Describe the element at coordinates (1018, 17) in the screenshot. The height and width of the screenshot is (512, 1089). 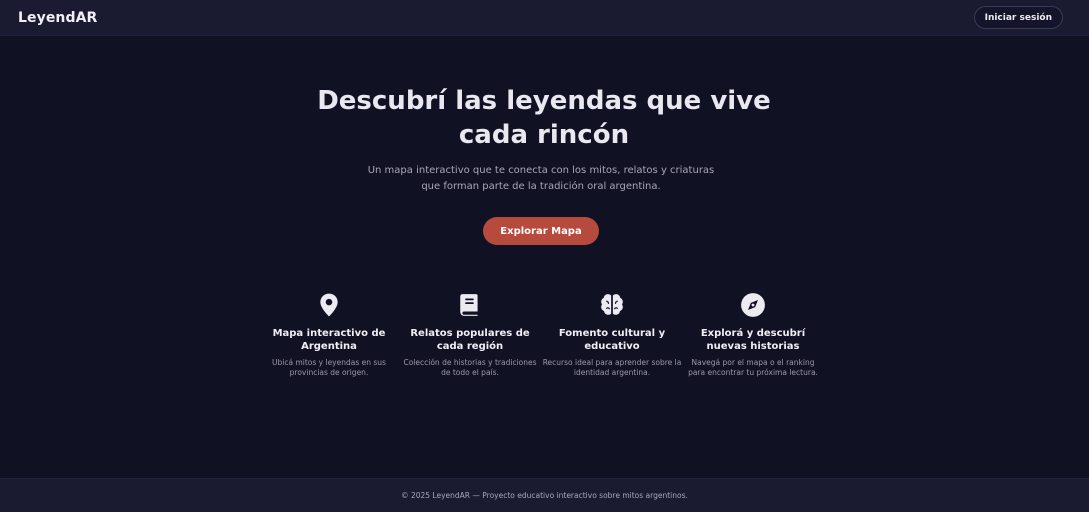
I see `login-button: Iniciar sesión` at that location.